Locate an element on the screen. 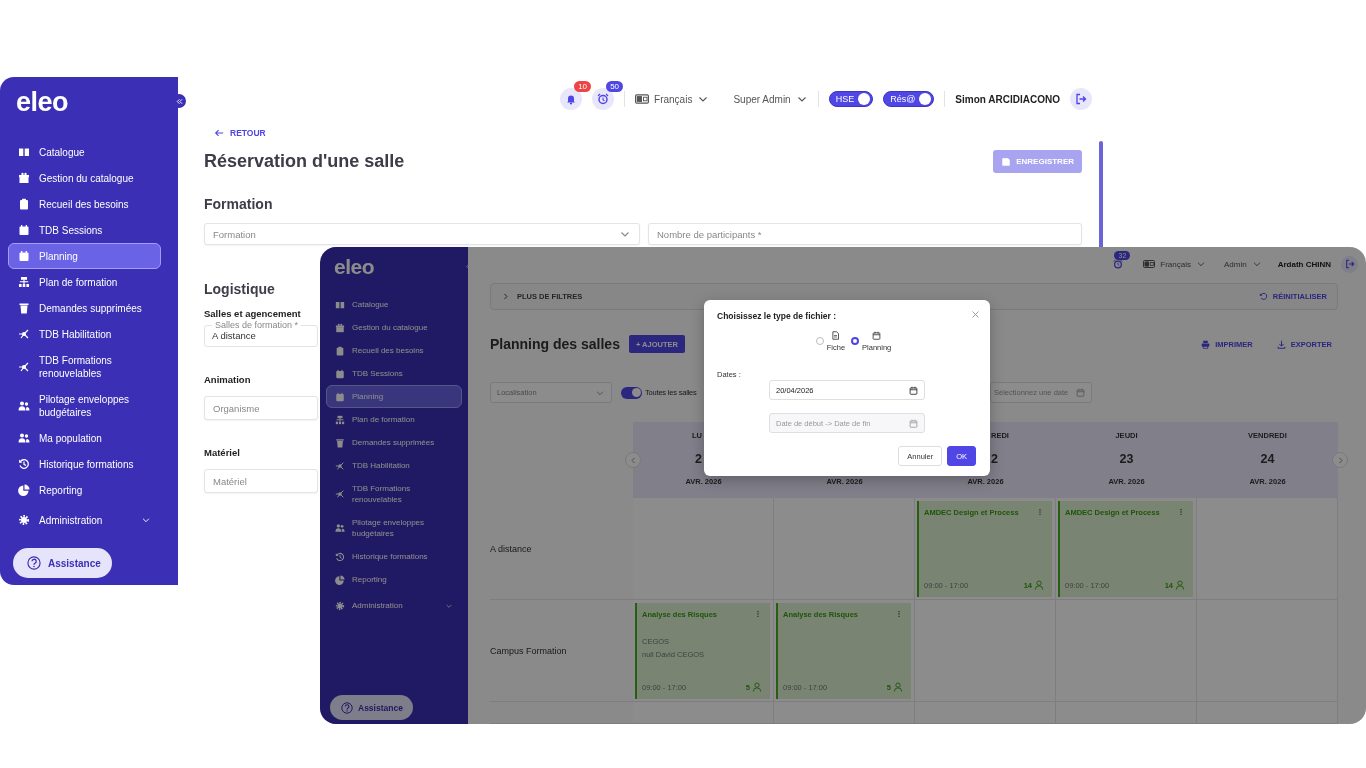 Image resolution: width=1366 pixels, height=768 pixels. role-menu: Admin is located at coordinates (1242, 264).